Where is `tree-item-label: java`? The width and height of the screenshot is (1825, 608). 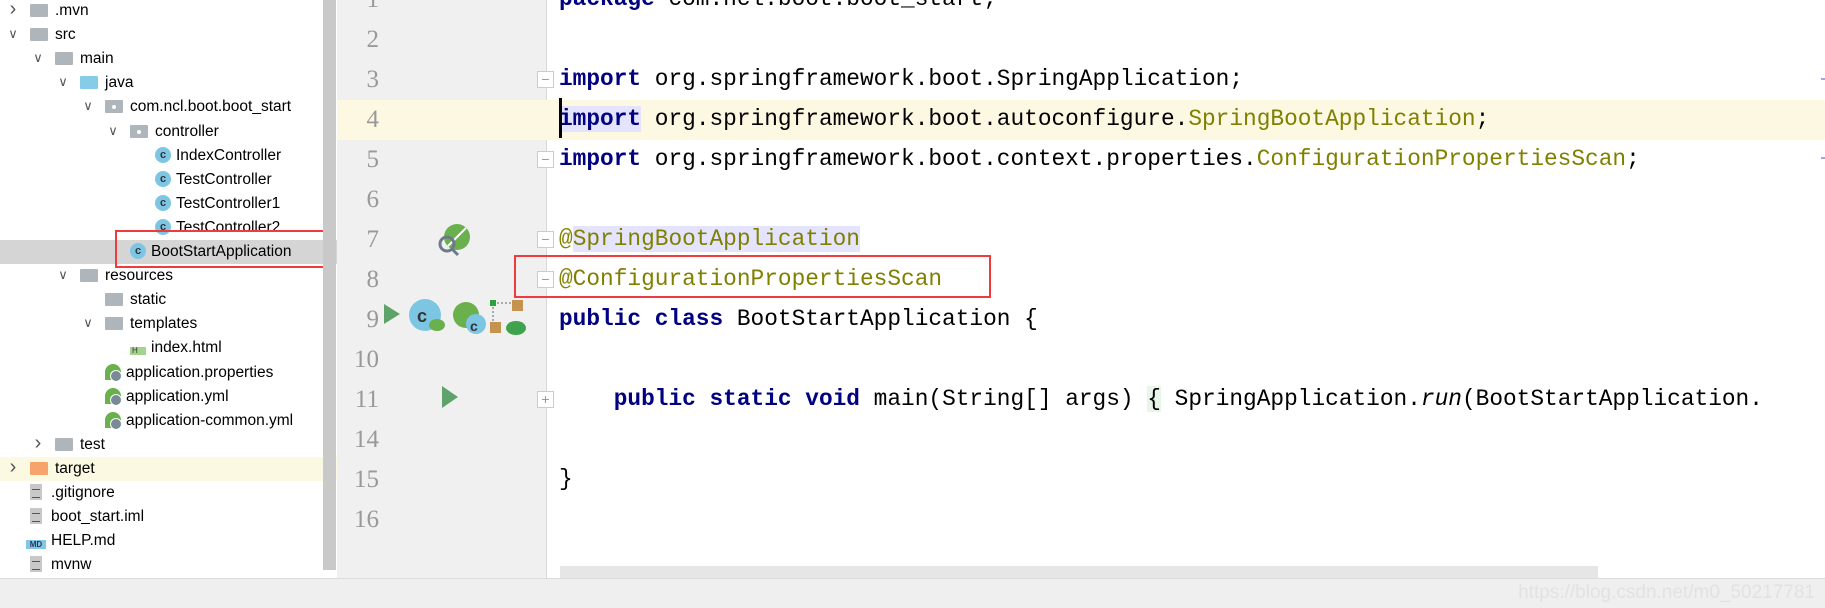 tree-item-label: java is located at coordinates (119, 83).